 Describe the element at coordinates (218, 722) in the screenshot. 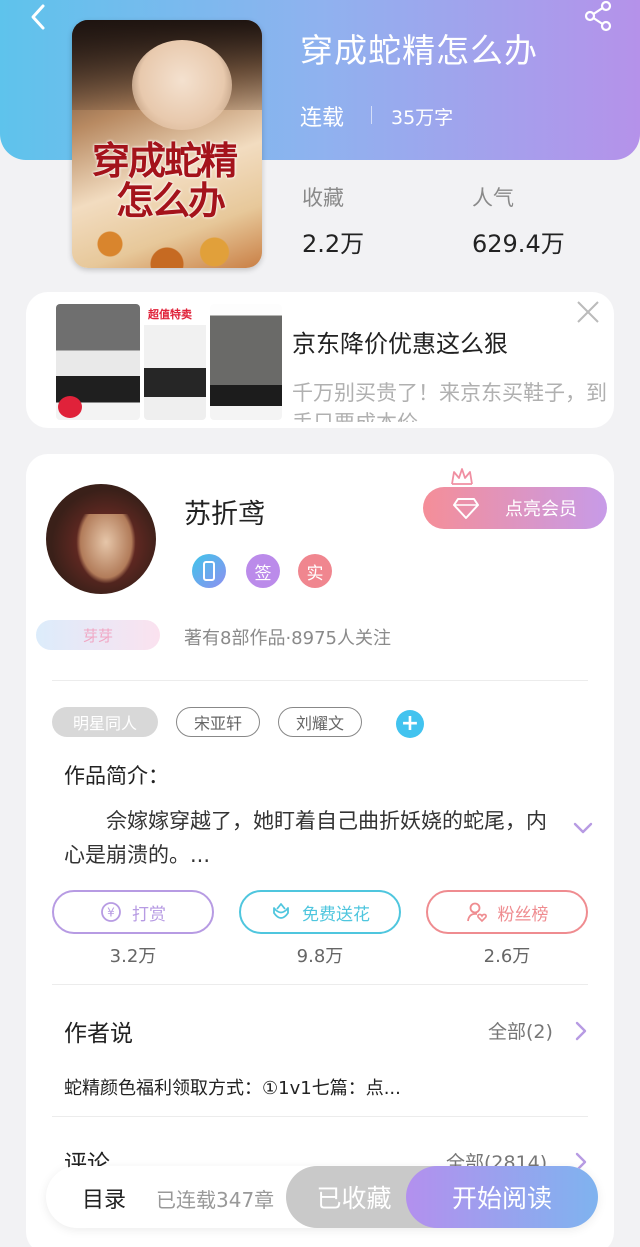

I see `tag-character: 宋亚轩` at that location.